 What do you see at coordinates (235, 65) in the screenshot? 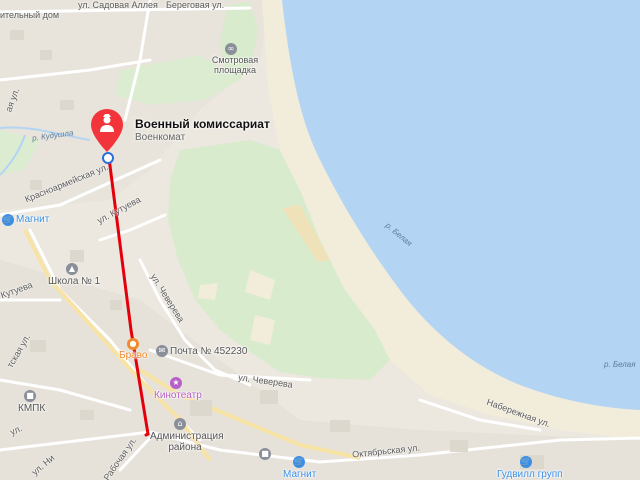
I see `poi-label-viewpoint: Смотровая площадка` at bounding box center [235, 65].